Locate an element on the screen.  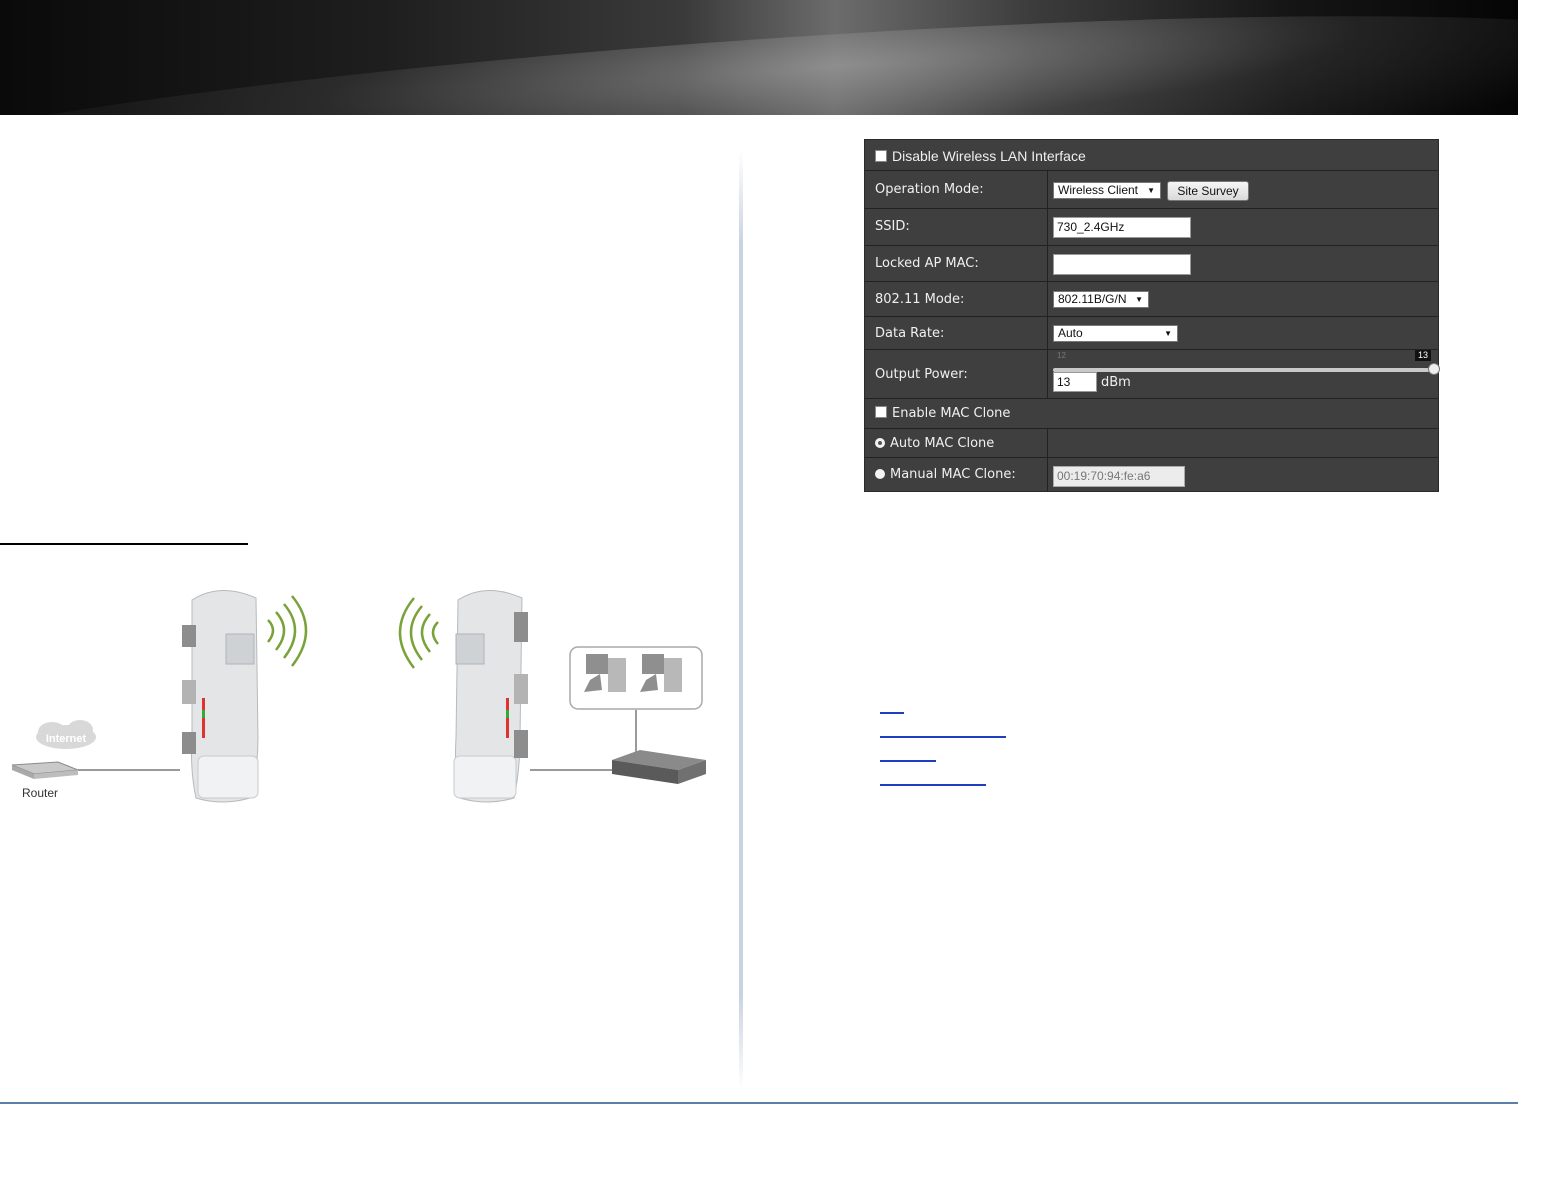
network-diagram: Internet Router is located at coordinates (358, 694).